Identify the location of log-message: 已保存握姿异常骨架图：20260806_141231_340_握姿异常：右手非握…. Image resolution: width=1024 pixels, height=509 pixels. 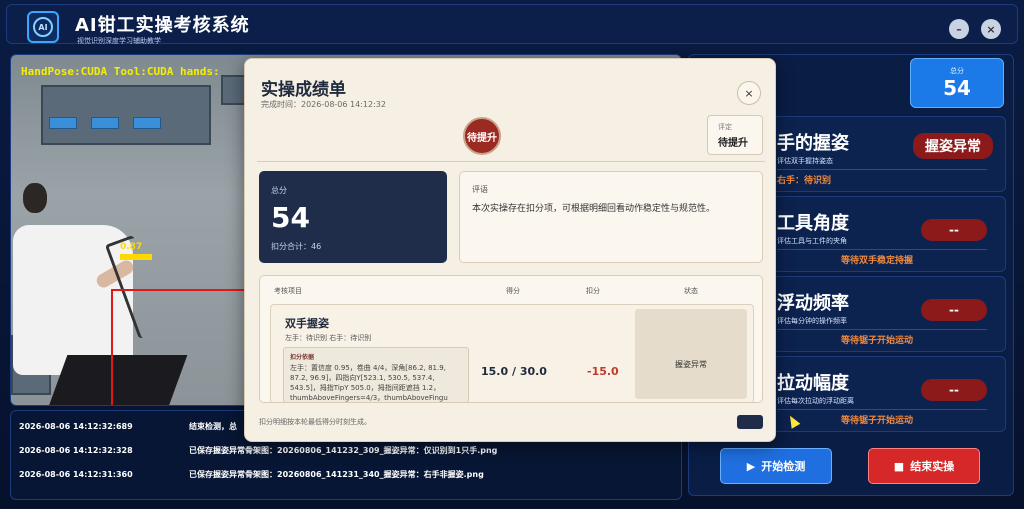
(336, 474).